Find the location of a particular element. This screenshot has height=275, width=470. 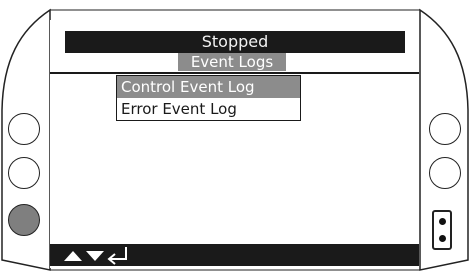

right-button-middle is located at coordinates (445, 173).